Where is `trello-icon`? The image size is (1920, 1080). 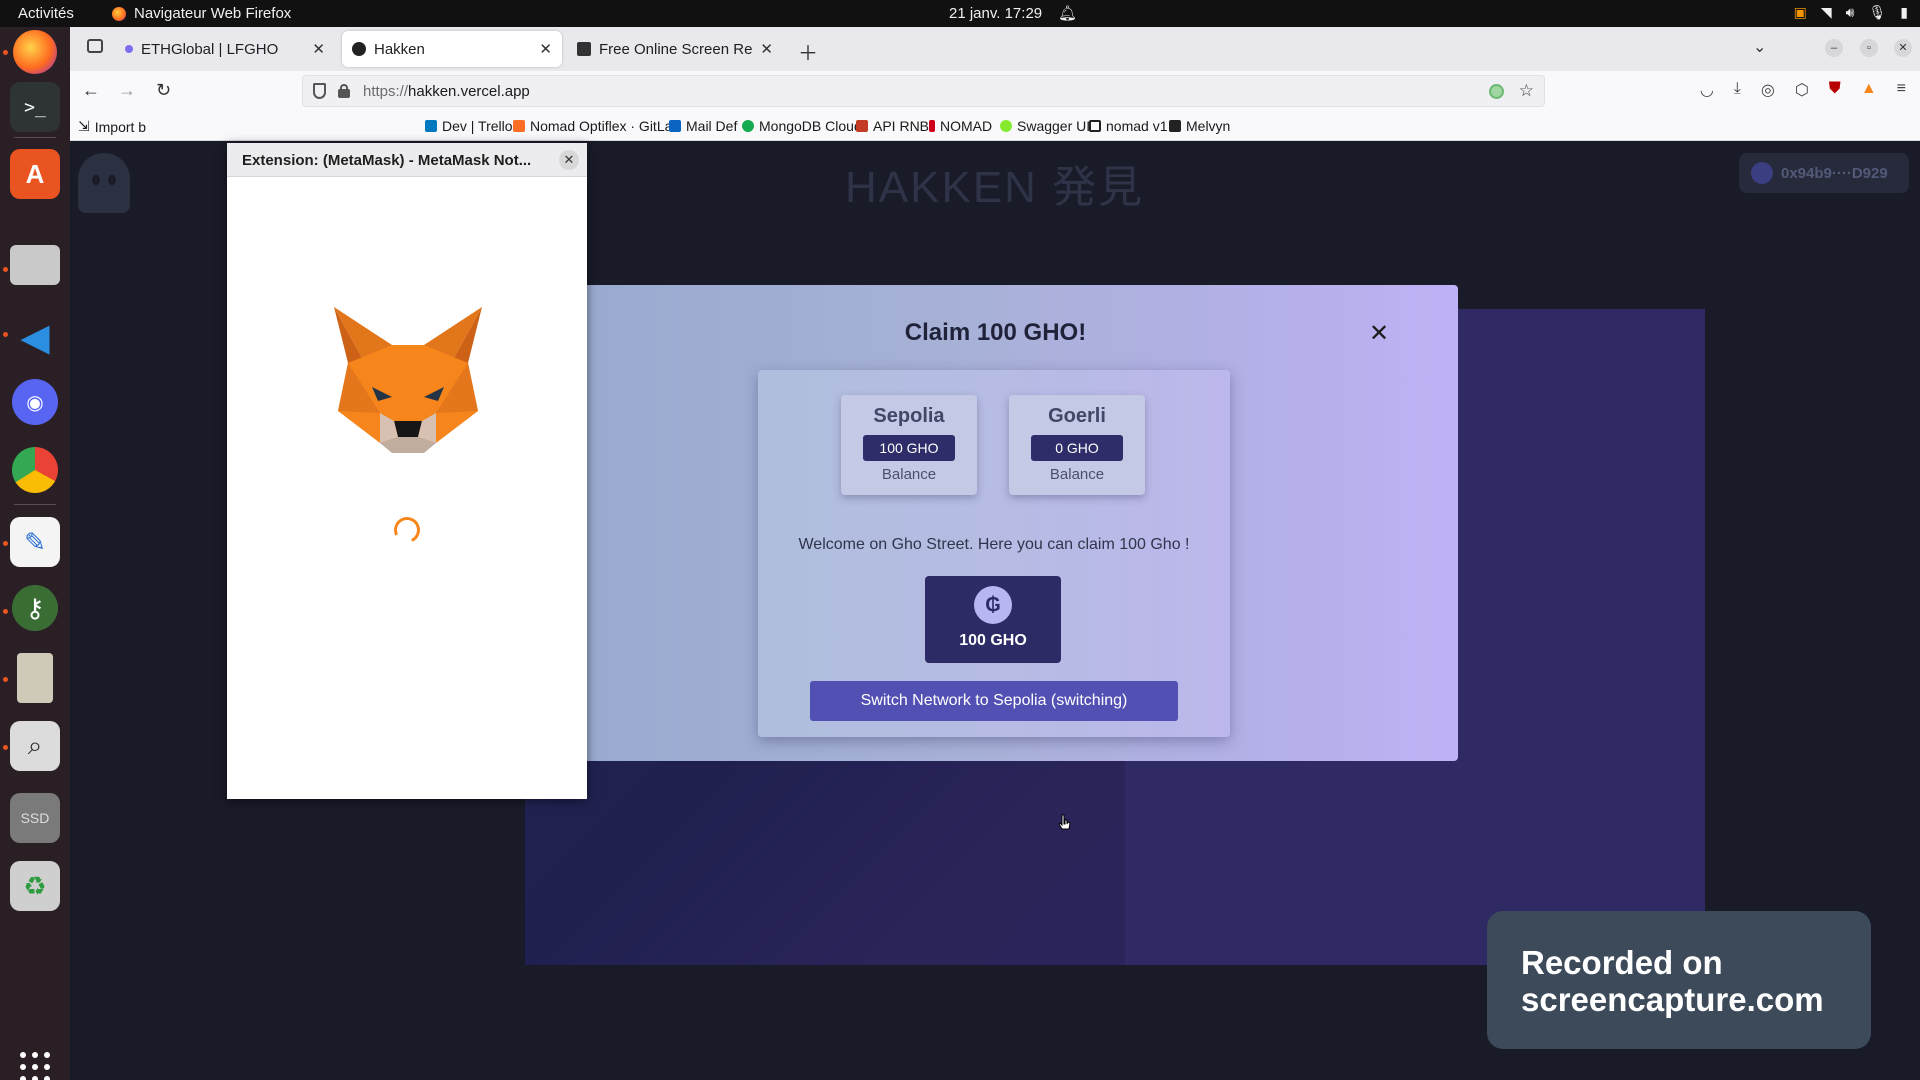
trello-icon is located at coordinates (431, 126).